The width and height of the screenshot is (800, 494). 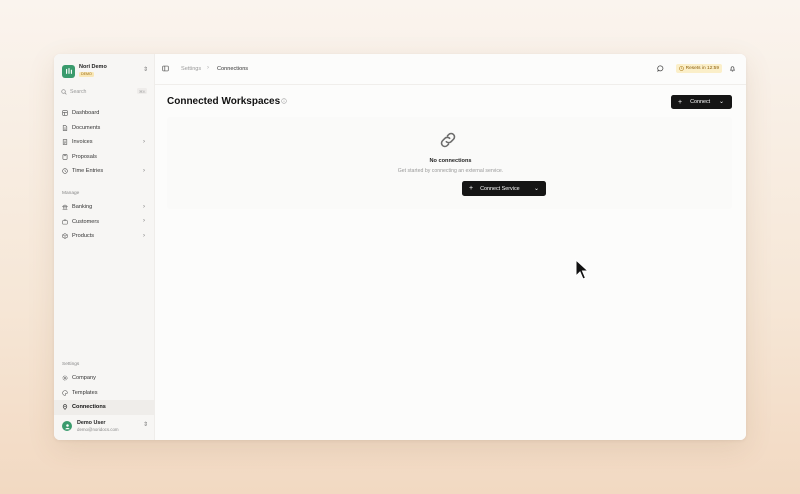 I want to click on avatar, so click(x=67, y=426).